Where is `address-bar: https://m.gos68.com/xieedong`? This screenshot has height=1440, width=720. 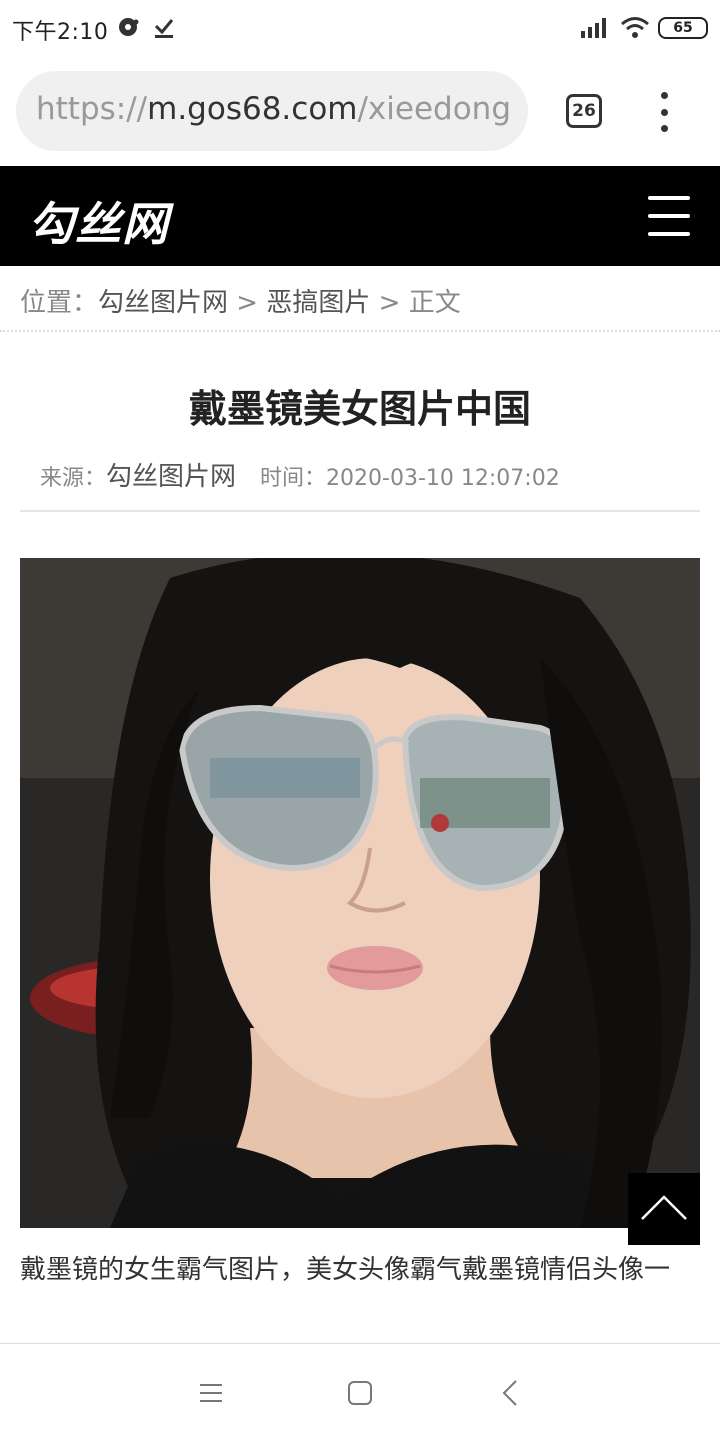
address-bar: https://m.gos68.com/xieedong is located at coordinates (272, 111).